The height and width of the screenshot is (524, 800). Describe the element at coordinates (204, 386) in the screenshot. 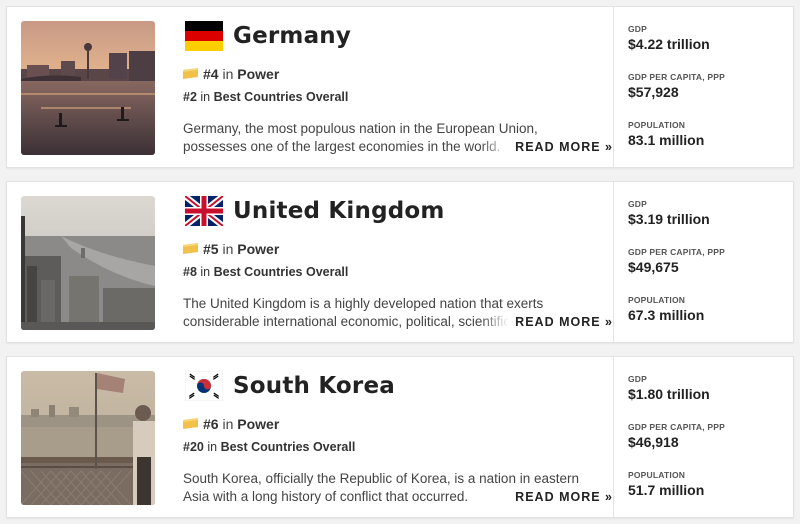

I see `south-korea-flag-icon` at that location.